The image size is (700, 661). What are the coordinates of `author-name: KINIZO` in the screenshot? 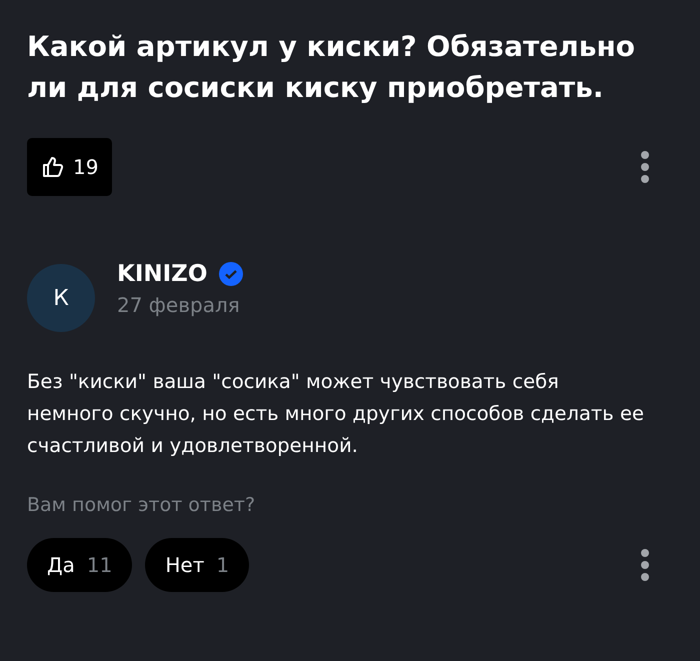 It's located at (162, 274).